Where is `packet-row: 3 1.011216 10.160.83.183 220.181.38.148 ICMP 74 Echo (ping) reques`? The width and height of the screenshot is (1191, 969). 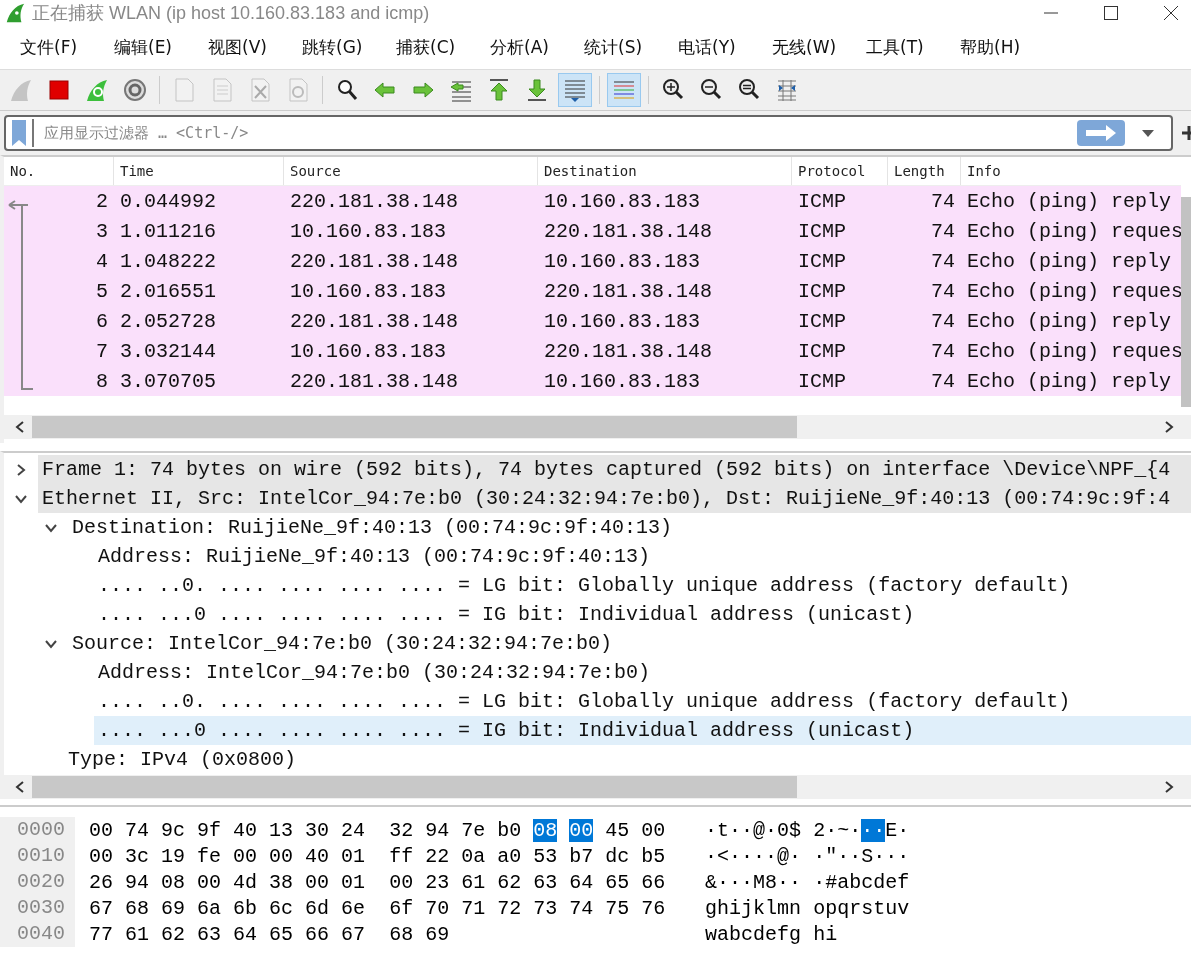
packet-row: 3 1.011216 10.160.83.183 220.181.38.148 ICMP 74 Echo (ping) reques is located at coordinates (592, 231).